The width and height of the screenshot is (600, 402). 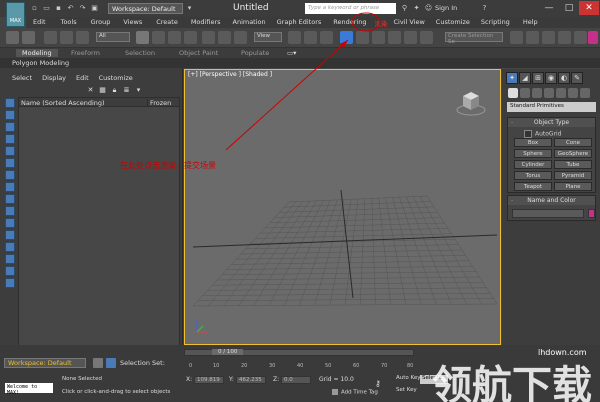 What do you see at coordinates (189, 8) in the screenshot?
I see `chevron-down-icon: ▾` at bounding box center [189, 8].